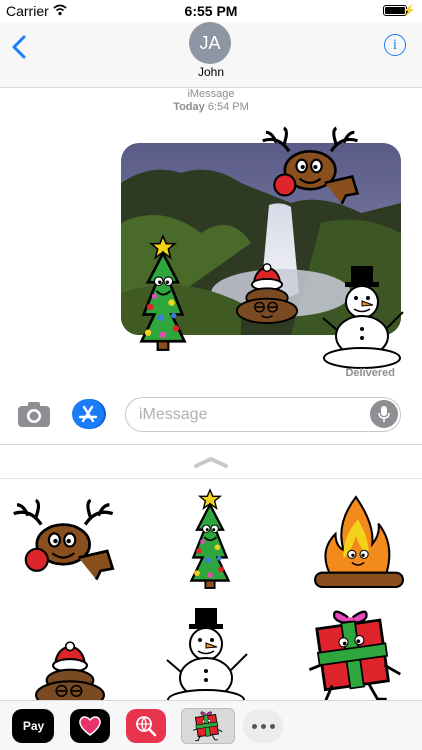 The height and width of the screenshot is (750, 422). I want to click on drawer-divider, so click(211, 444).